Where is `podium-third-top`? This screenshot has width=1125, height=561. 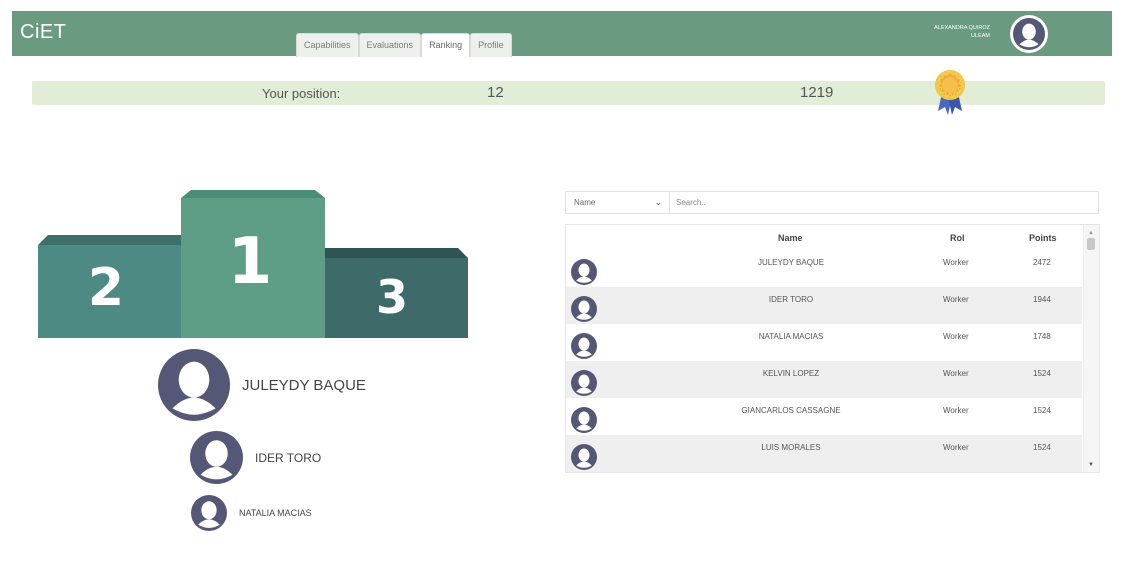
podium-third-top is located at coordinates (396, 253).